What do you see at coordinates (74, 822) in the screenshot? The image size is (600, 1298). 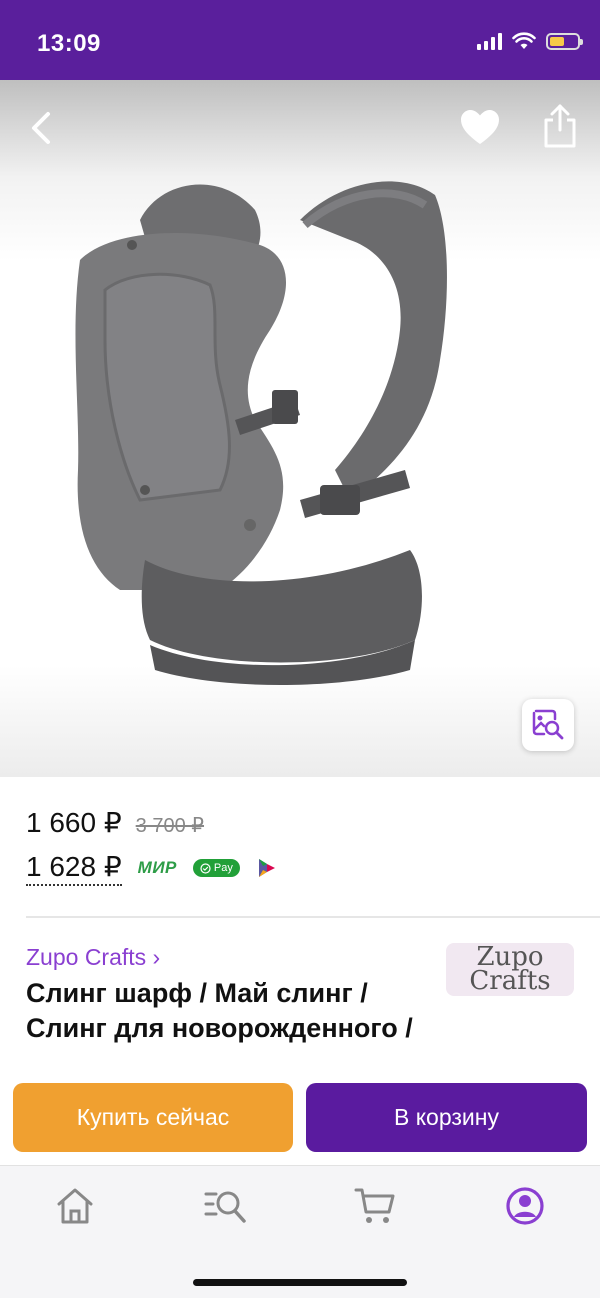 I see `price-current: 1 660 ₽` at bounding box center [74, 822].